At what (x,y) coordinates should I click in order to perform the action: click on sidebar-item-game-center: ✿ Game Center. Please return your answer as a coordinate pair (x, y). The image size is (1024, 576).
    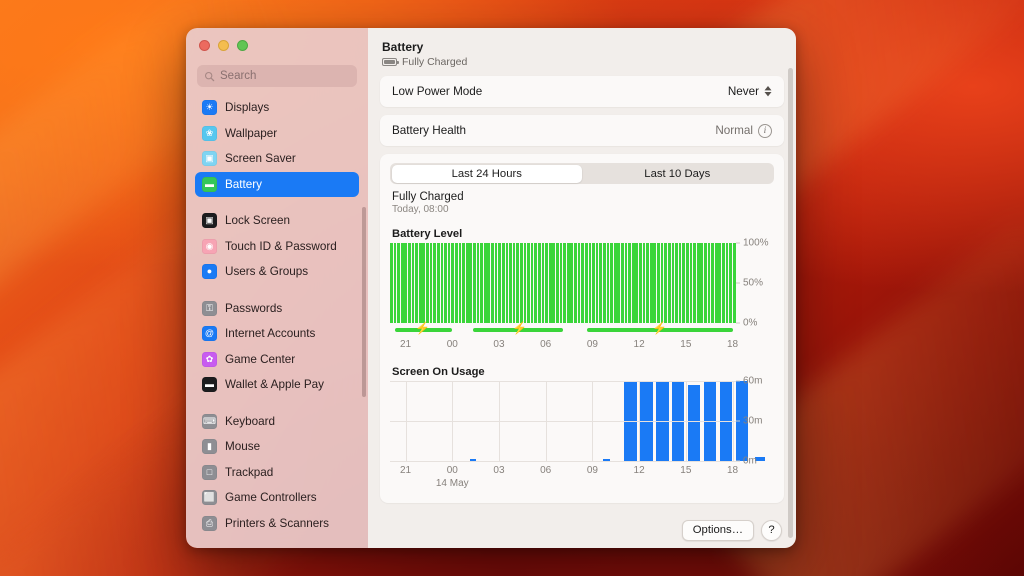
    Looking at the image, I should click on (277, 360).